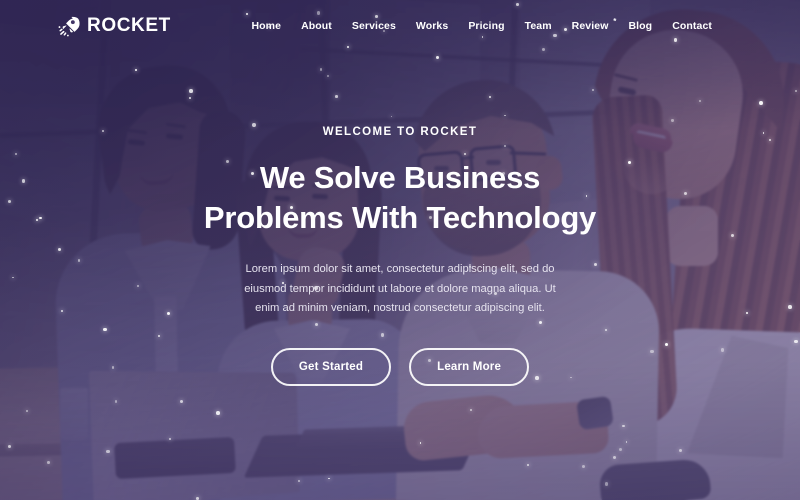  Describe the element at coordinates (400, 131) in the screenshot. I see `hero-eyebrow: WELCOME TO ROCKET` at that location.